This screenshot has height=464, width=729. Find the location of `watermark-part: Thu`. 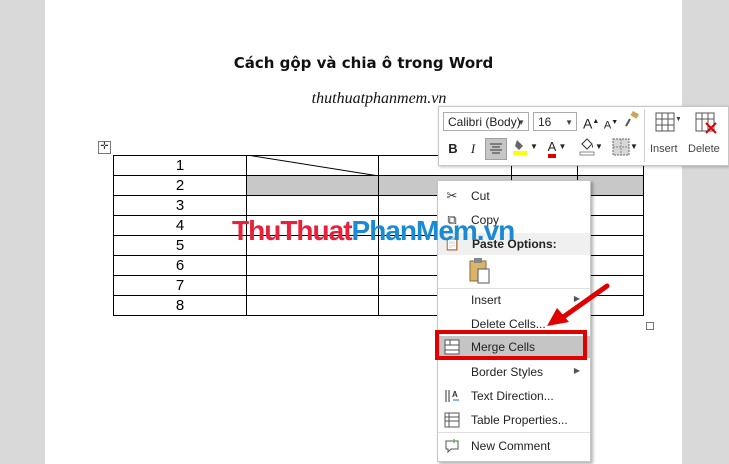

watermark-part: Thu is located at coordinates (256, 230).